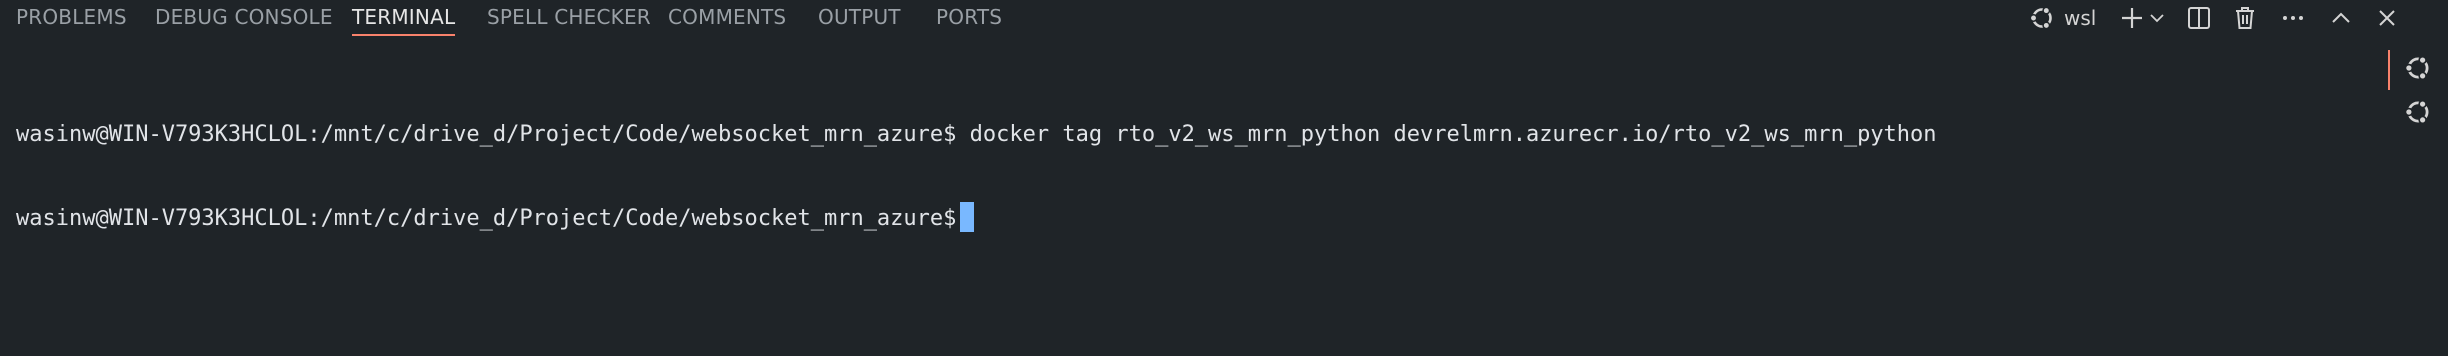 This screenshot has height=356, width=2448. I want to click on terminal-cursor, so click(967, 217).